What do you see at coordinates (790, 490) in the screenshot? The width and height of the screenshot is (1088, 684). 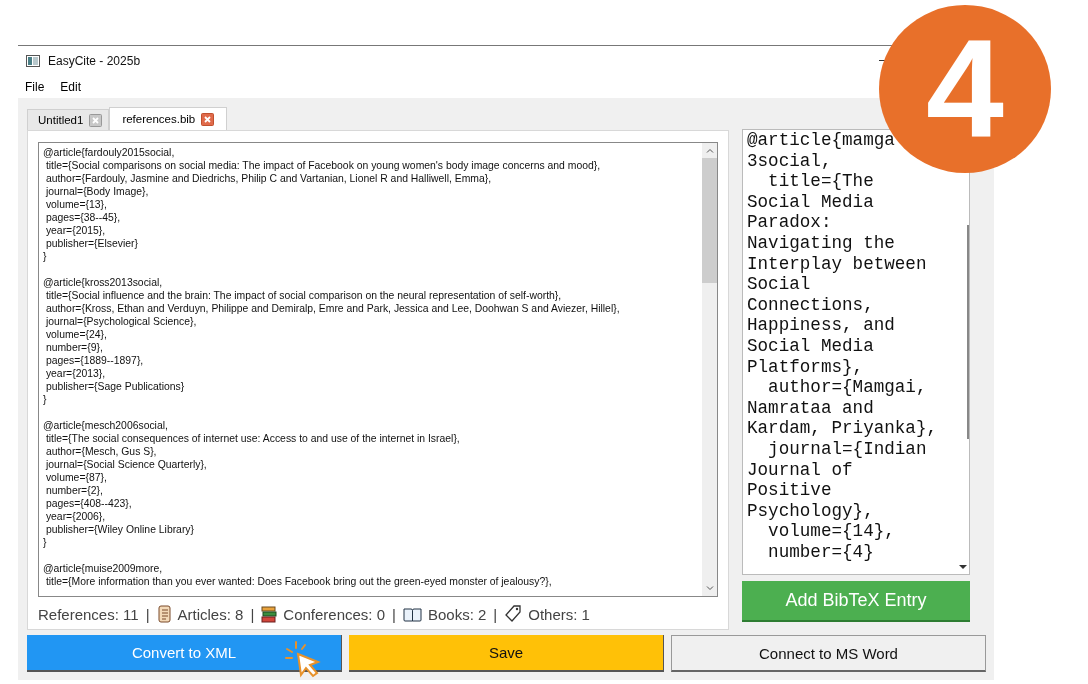 I see `code-line: Positive` at bounding box center [790, 490].